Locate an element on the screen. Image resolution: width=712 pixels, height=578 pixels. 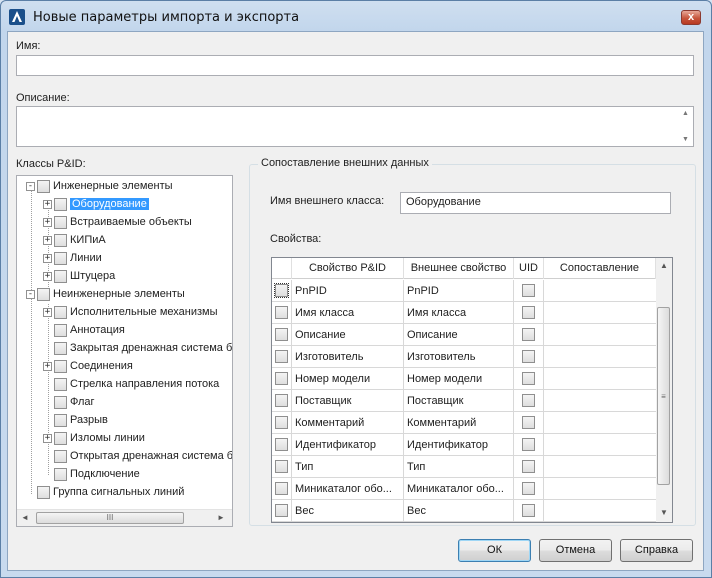
tree-item: + Изломы линии is located at coordinates (94, 438).